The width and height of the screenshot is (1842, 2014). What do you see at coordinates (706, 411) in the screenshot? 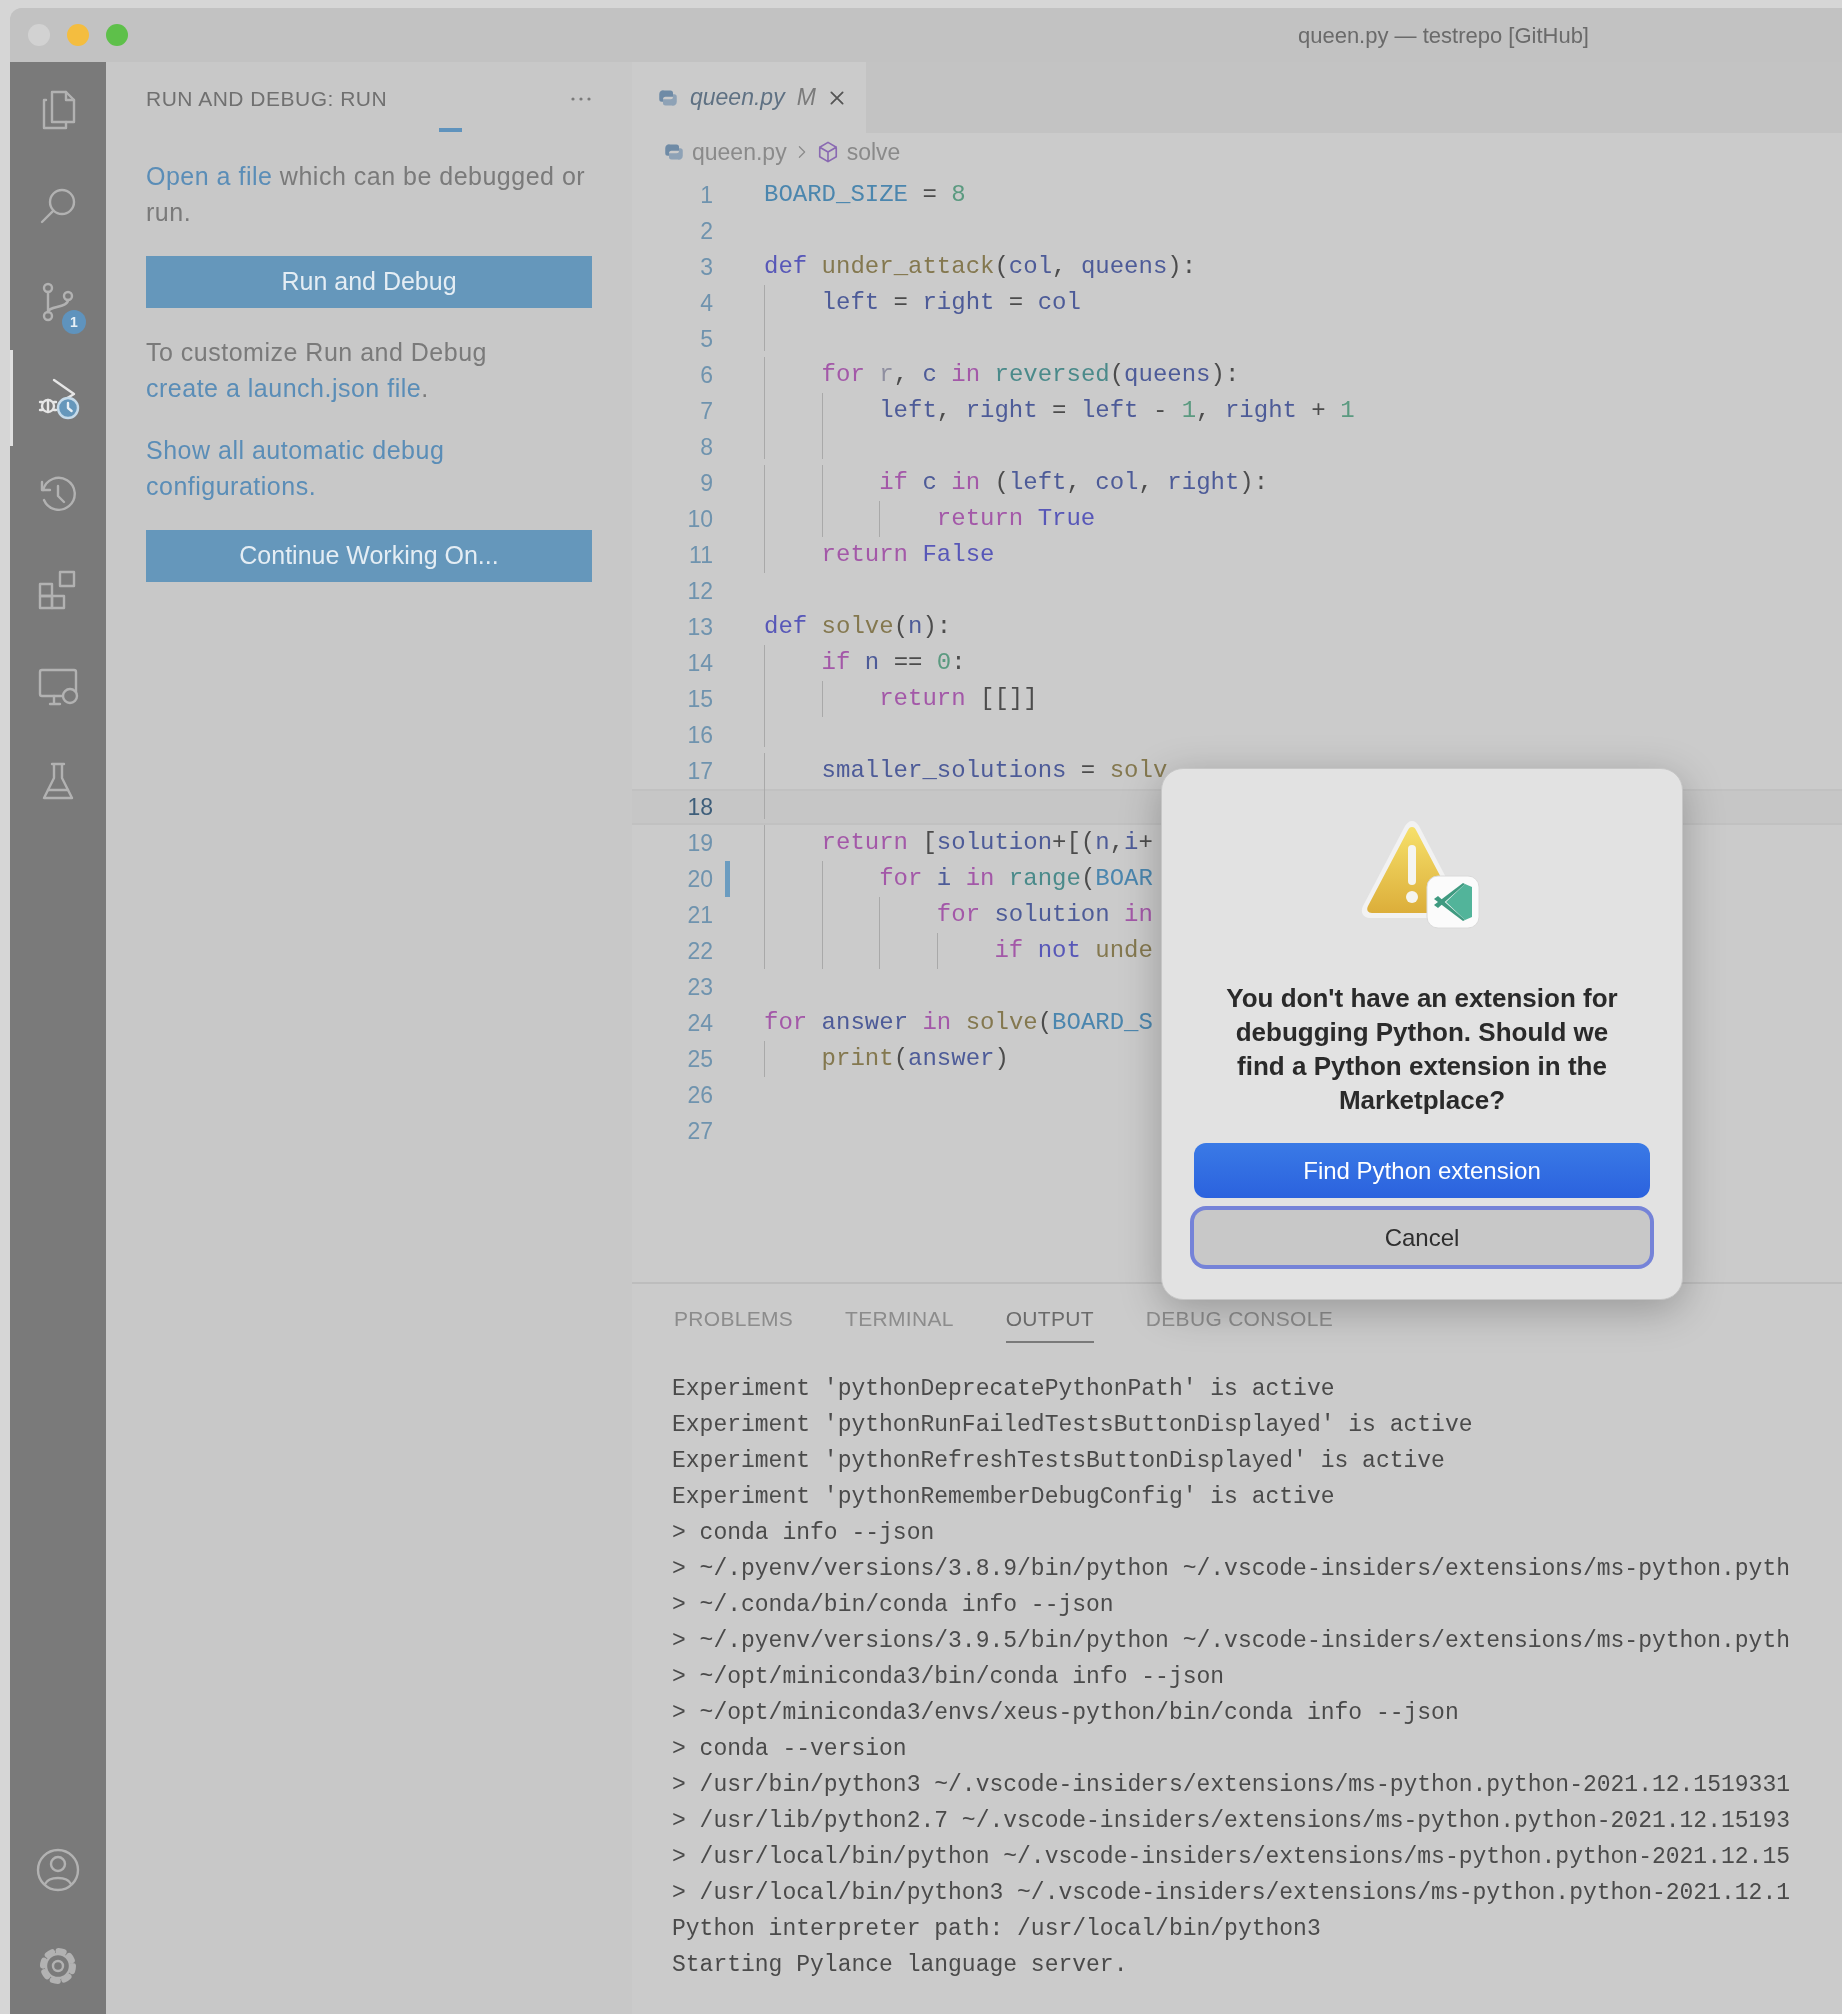
I see `line-number: 7` at bounding box center [706, 411].